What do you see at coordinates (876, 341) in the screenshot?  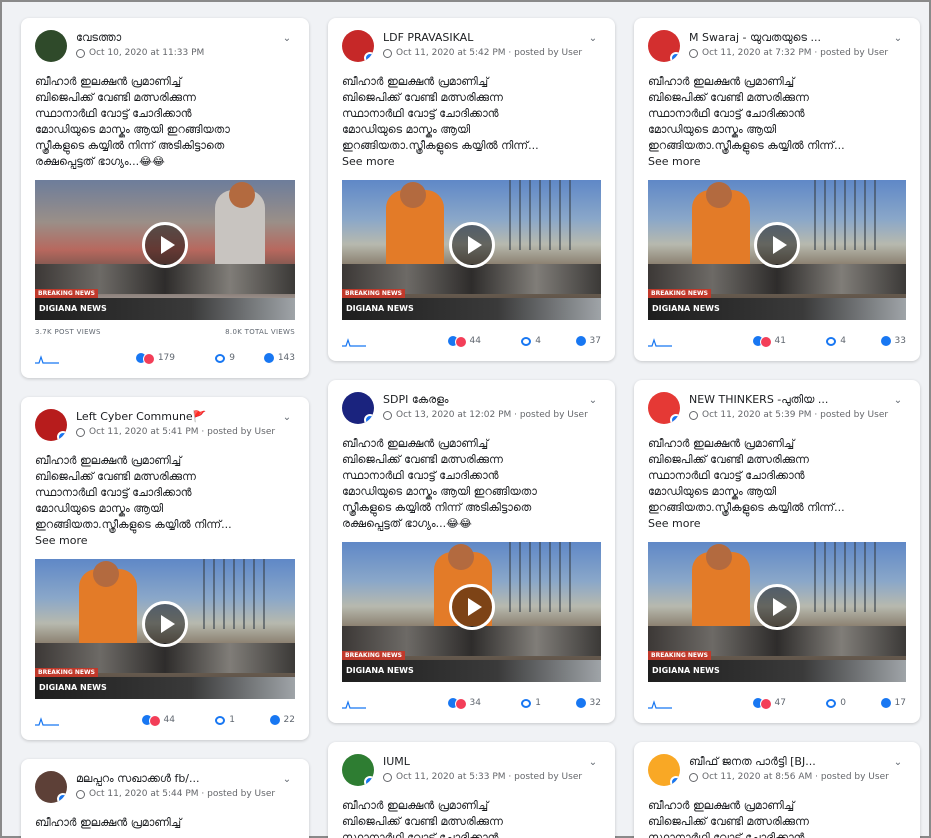 I see `shares-stat: 33` at bounding box center [876, 341].